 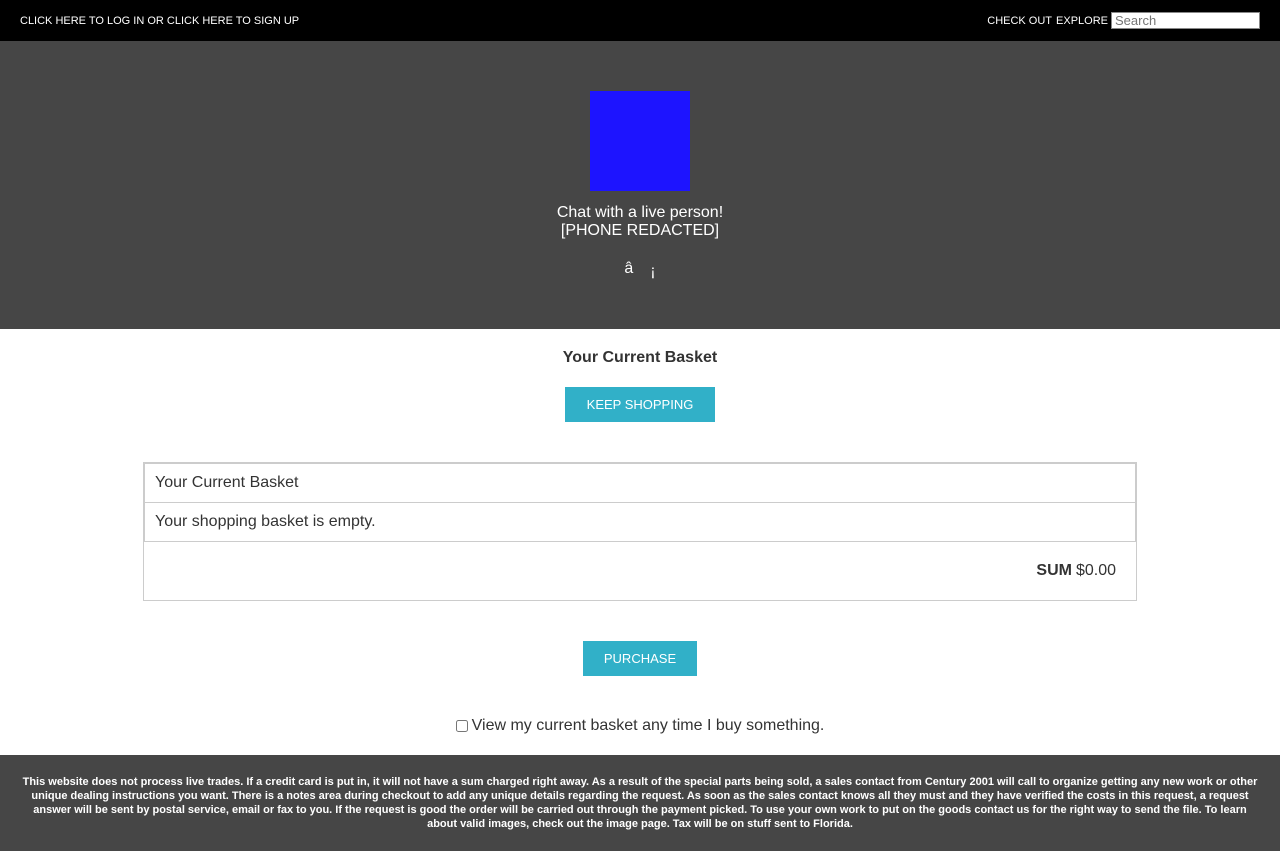 I want to click on social-icon: ¡, so click(x=652, y=272).